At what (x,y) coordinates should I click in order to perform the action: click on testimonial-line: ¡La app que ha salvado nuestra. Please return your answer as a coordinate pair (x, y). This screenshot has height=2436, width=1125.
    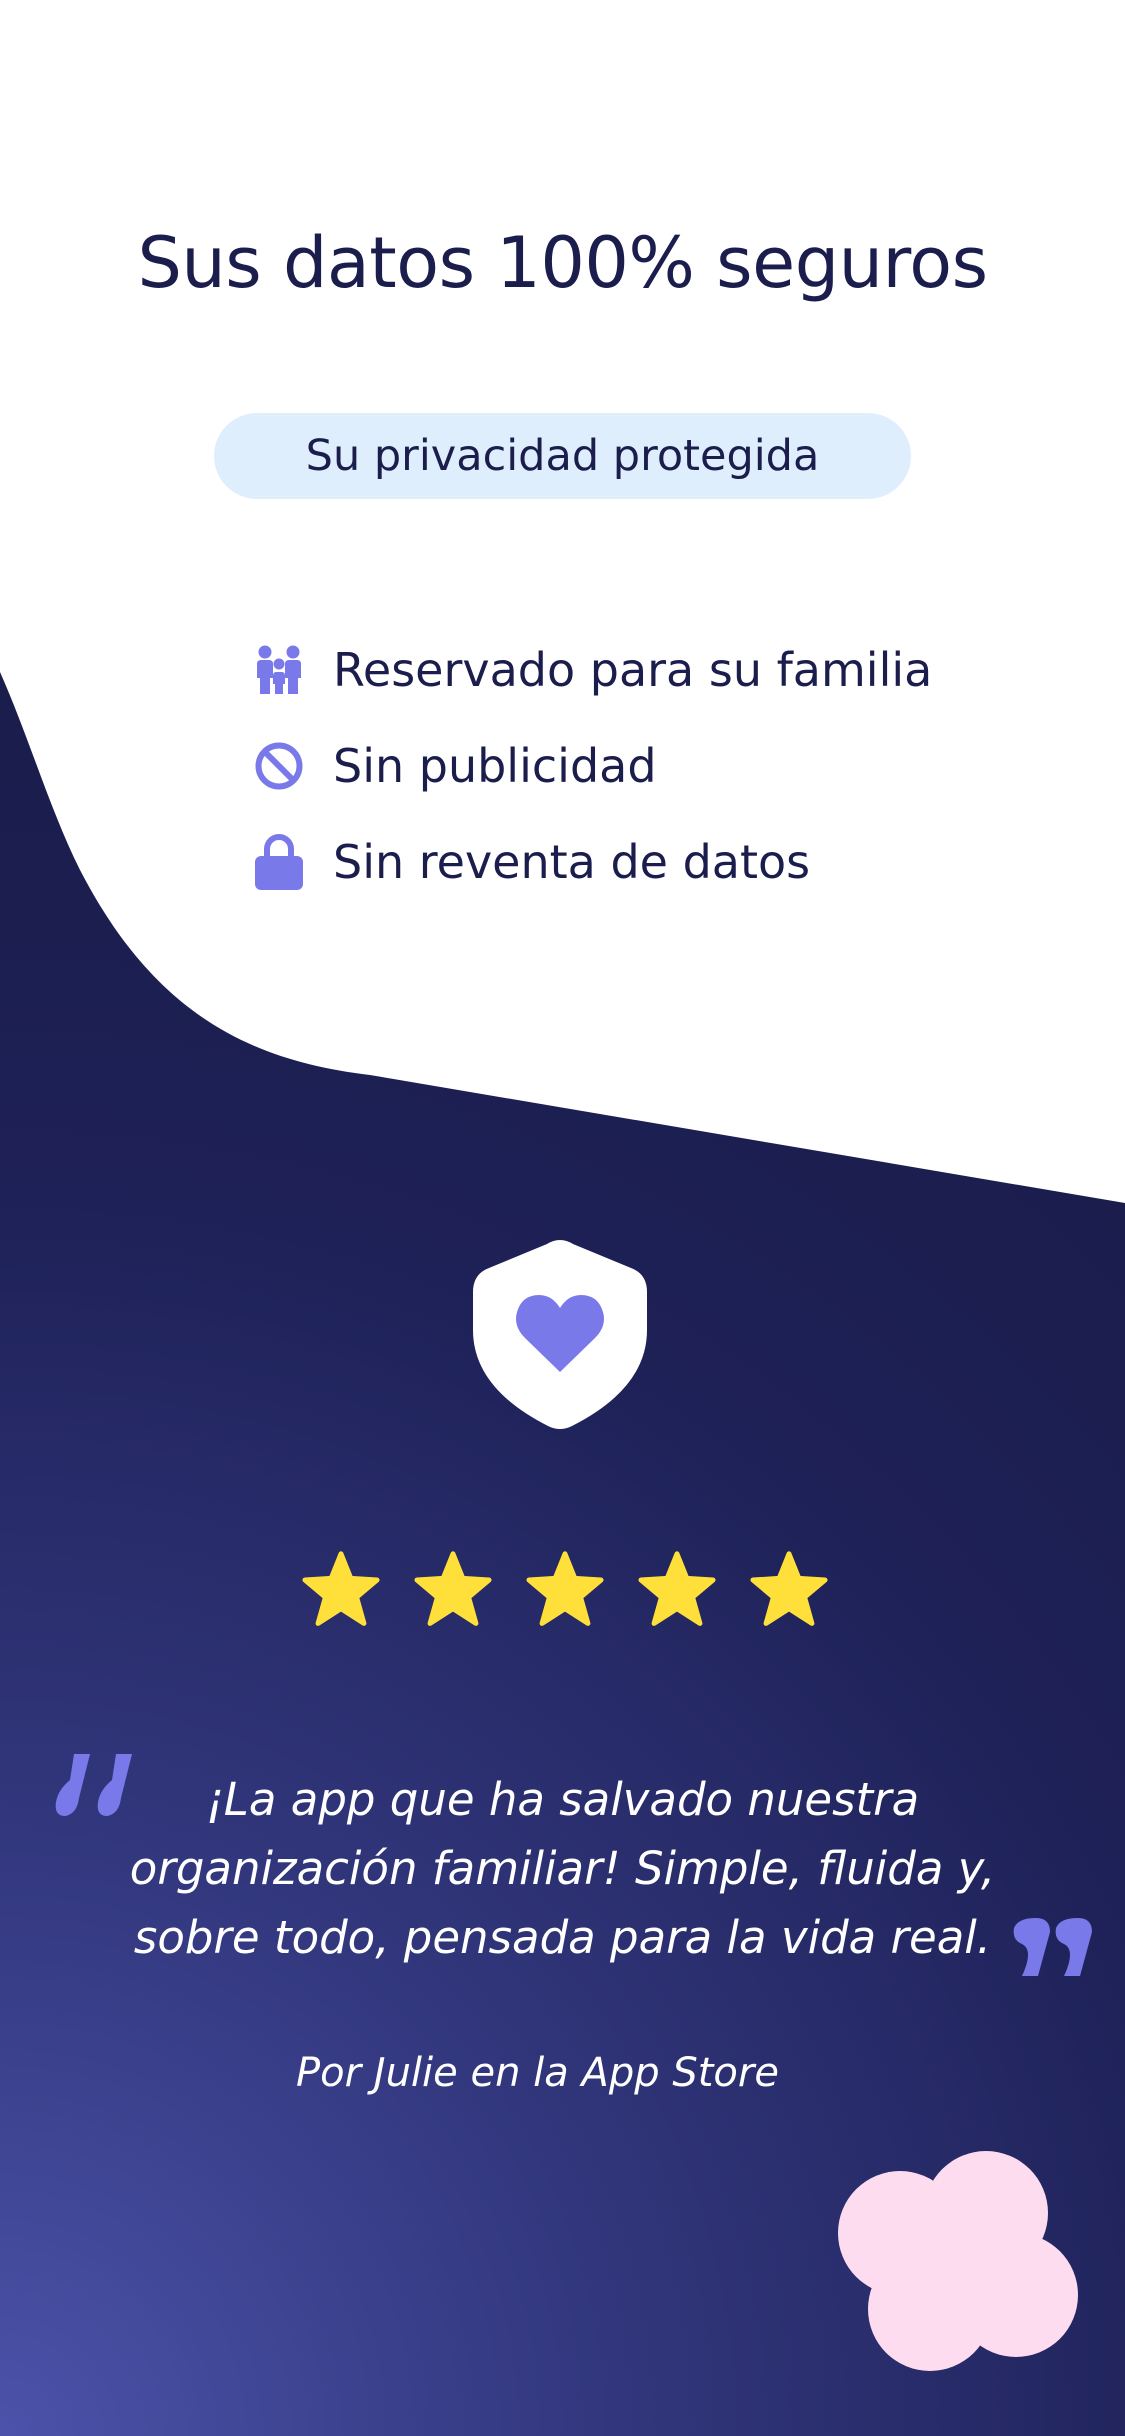
    Looking at the image, I should click on (562, 1799).